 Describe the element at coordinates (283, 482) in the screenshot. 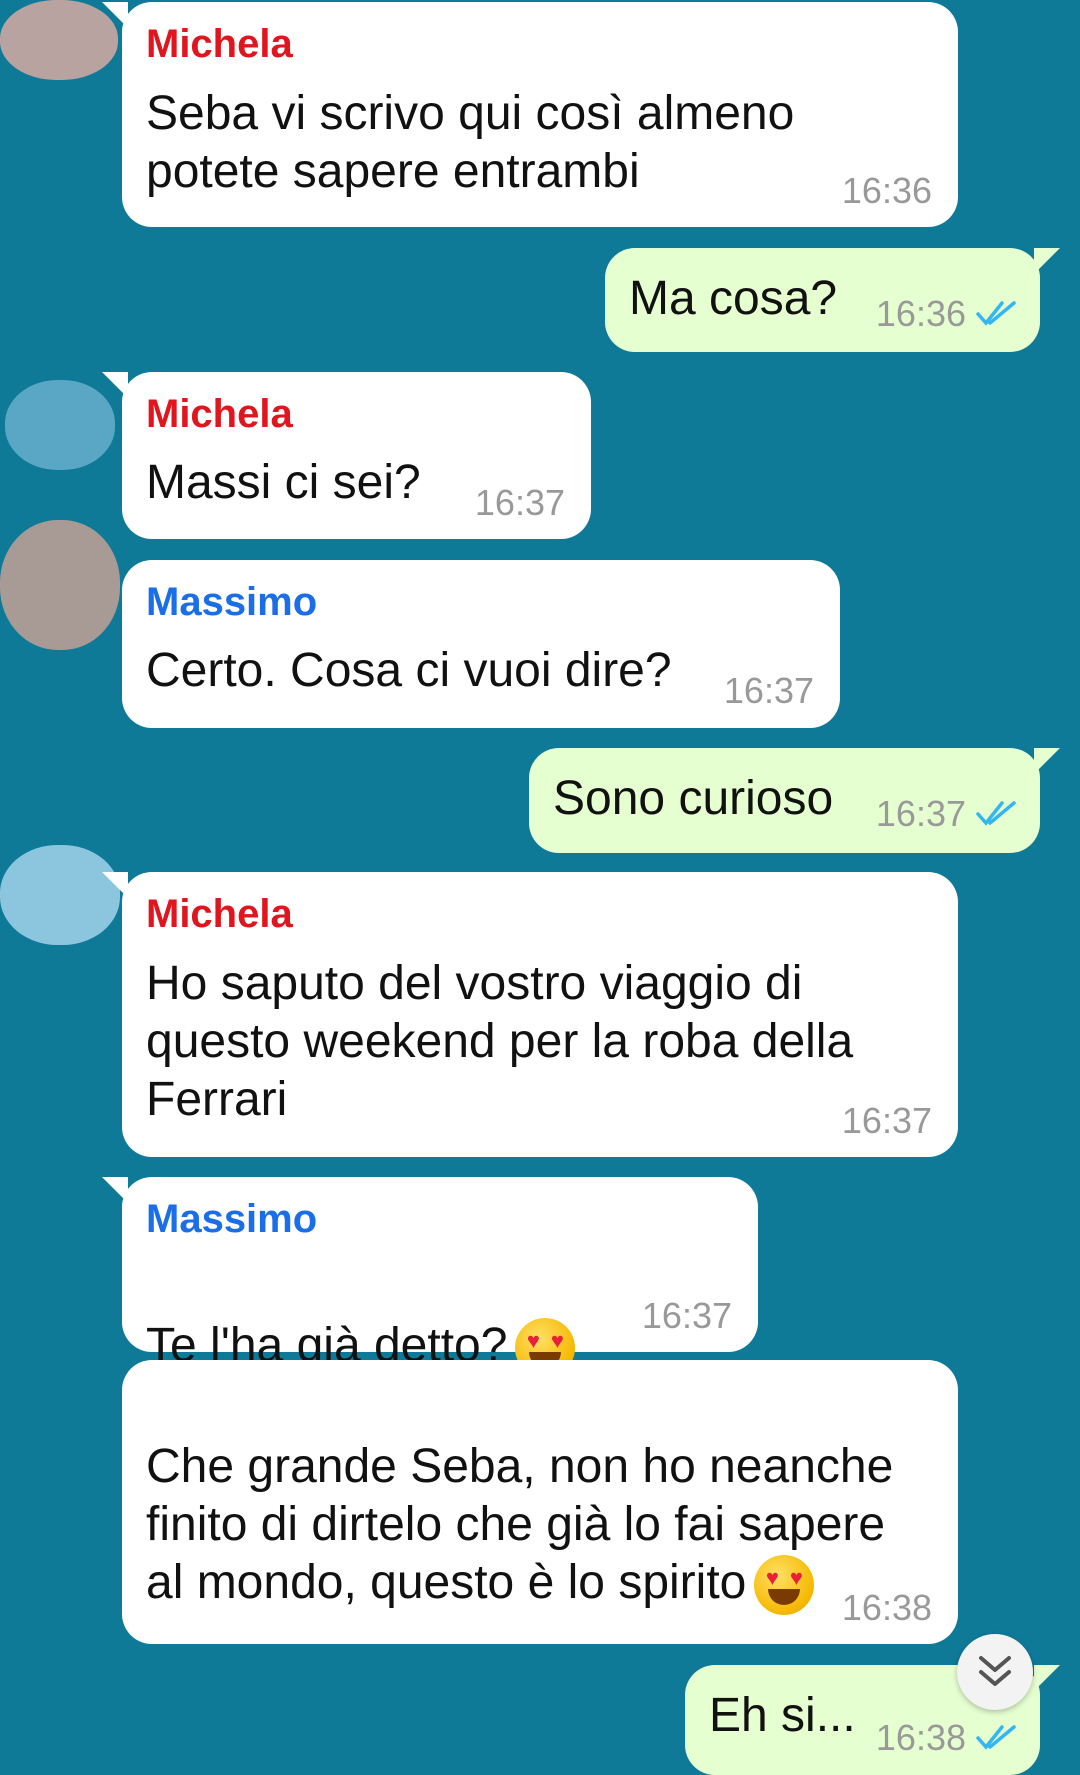

I see `message-text: Massi ci sei?` at that location.